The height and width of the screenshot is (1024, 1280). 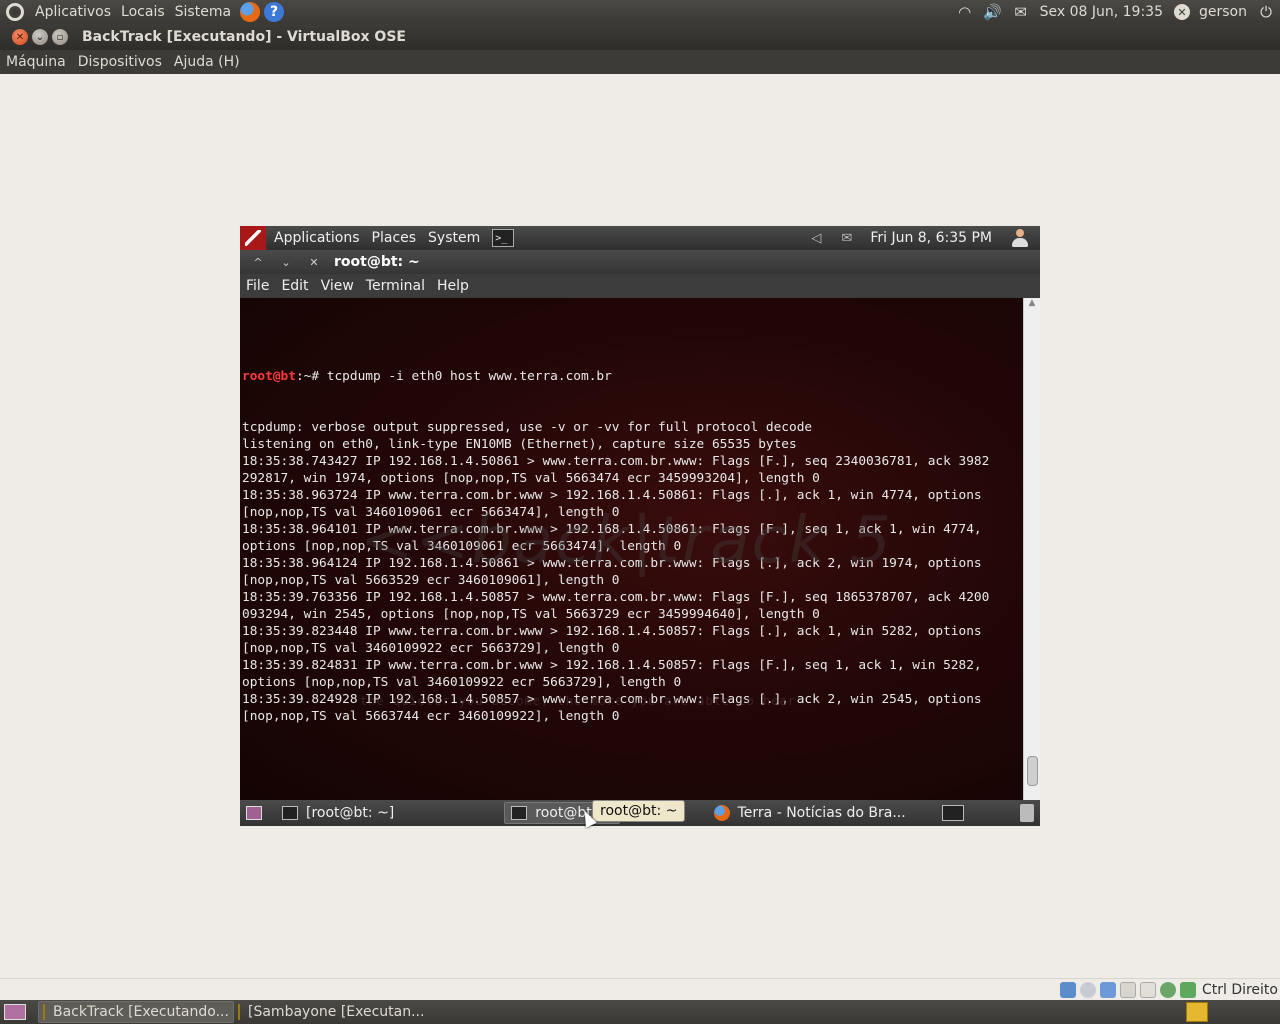 I want to click on terminal-menu-view: View, so click(x=337, y=286).